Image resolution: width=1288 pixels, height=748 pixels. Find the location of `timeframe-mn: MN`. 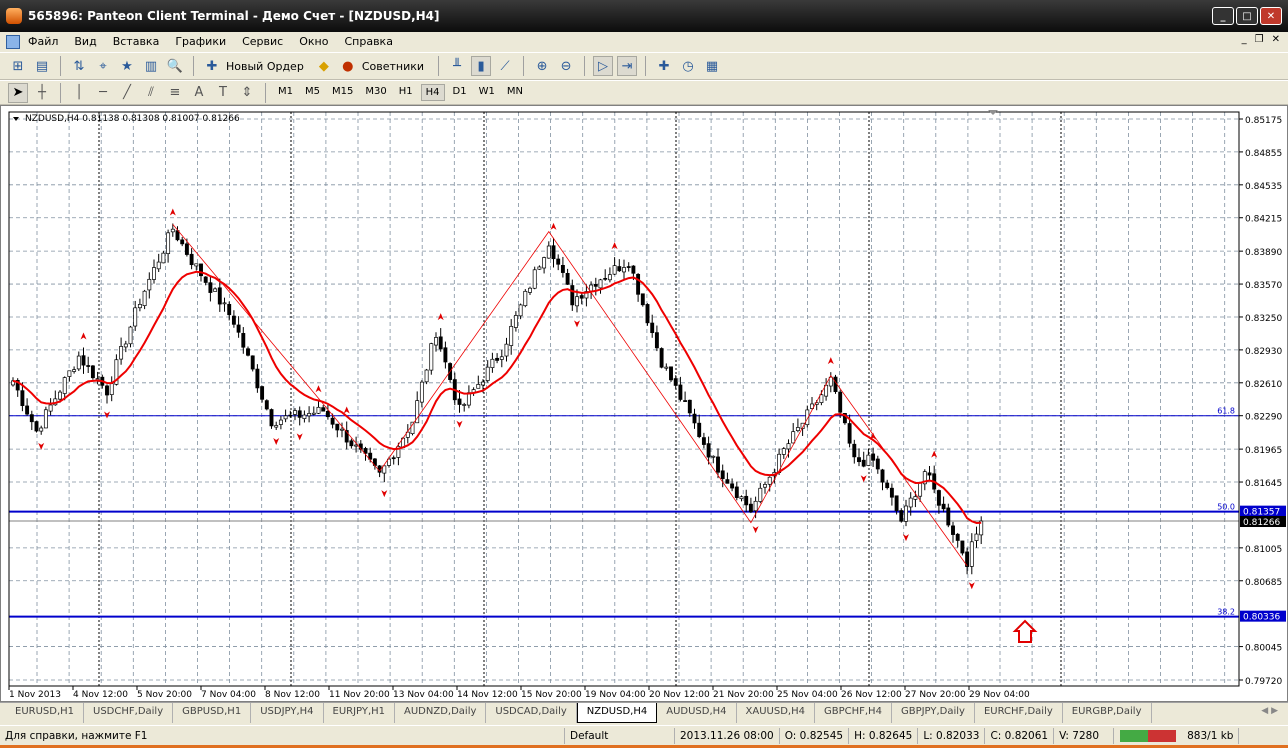

timeframe-mn: MN is located at coordinates (515, 92).